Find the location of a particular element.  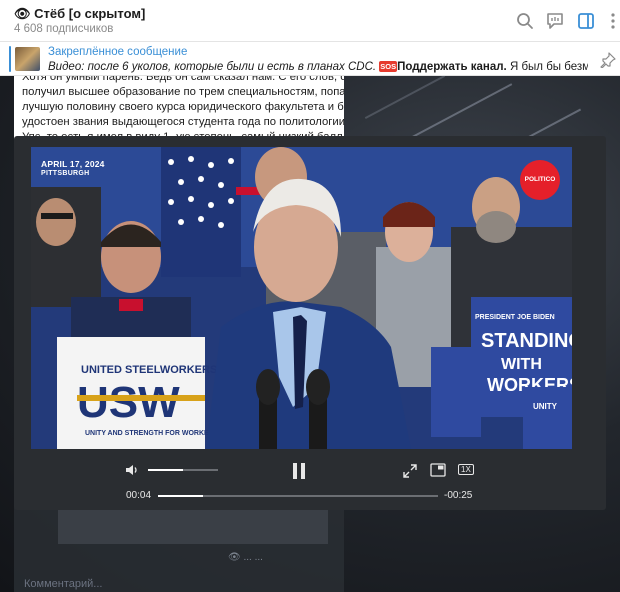

politico-badge: POLITICO is located at coordinates (540, 180).